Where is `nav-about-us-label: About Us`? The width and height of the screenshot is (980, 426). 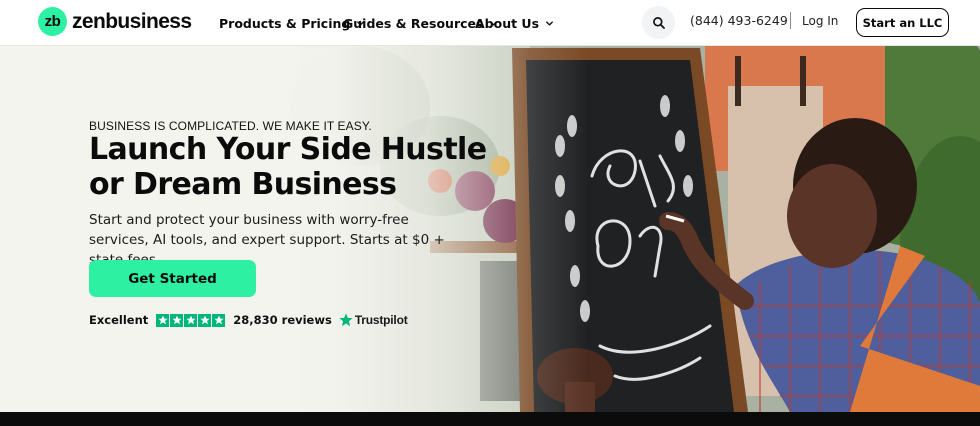 nav-about-us-label: About Us is located at coordinates (507, 23).